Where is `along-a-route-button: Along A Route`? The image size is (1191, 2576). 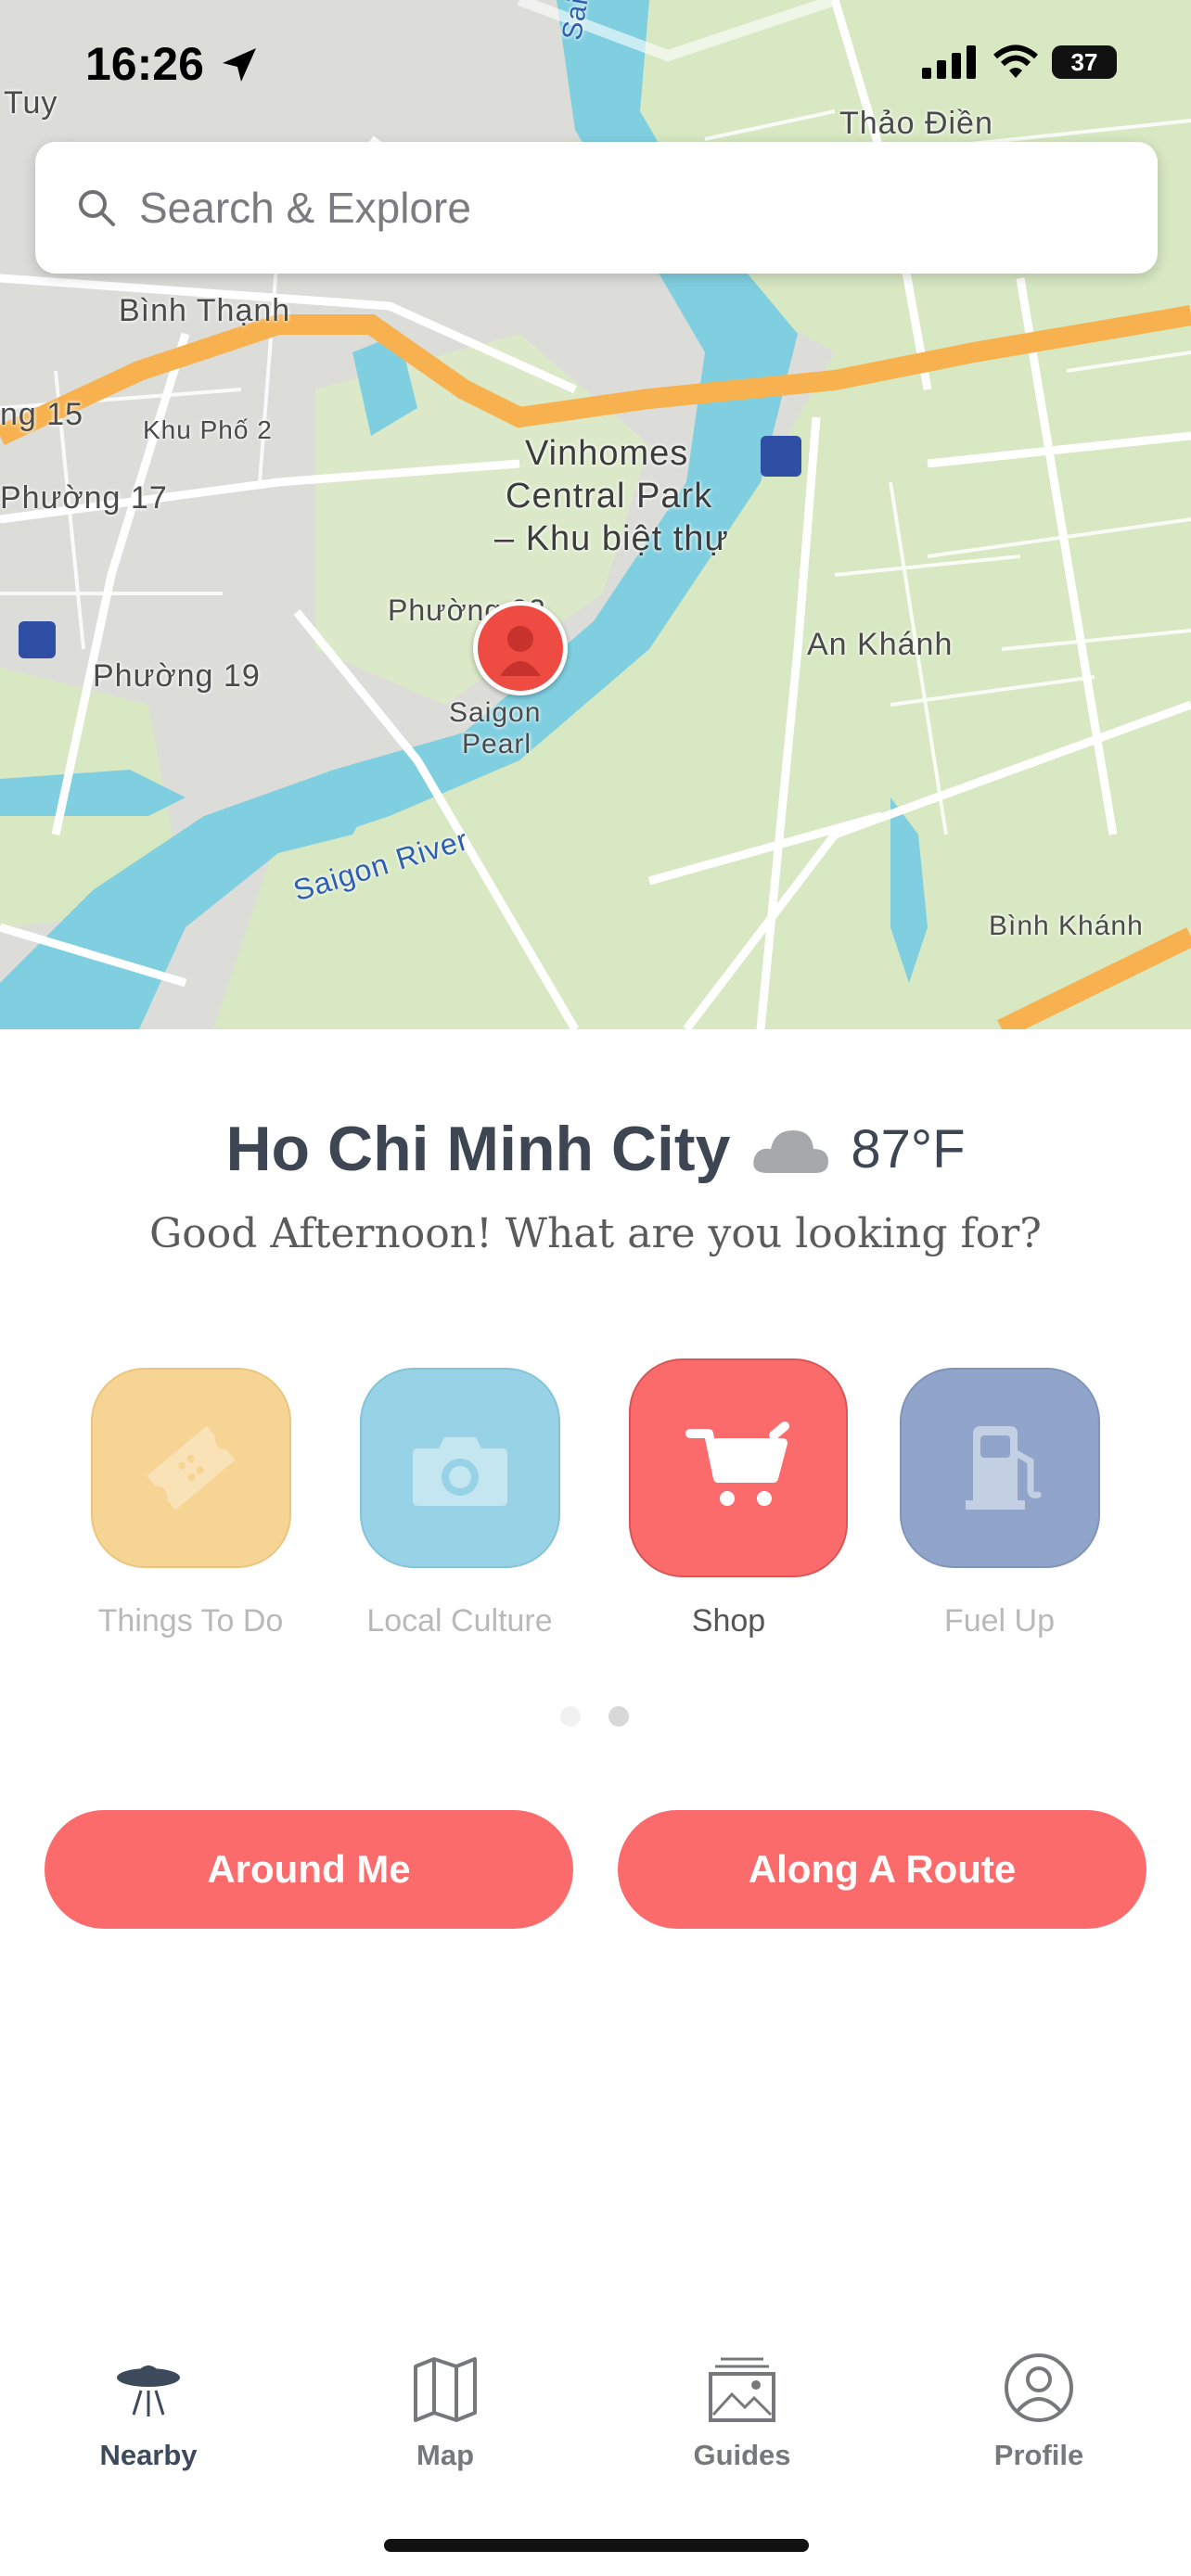 along-a-route-button: Along A Route is located at coordinates (882, 1869).